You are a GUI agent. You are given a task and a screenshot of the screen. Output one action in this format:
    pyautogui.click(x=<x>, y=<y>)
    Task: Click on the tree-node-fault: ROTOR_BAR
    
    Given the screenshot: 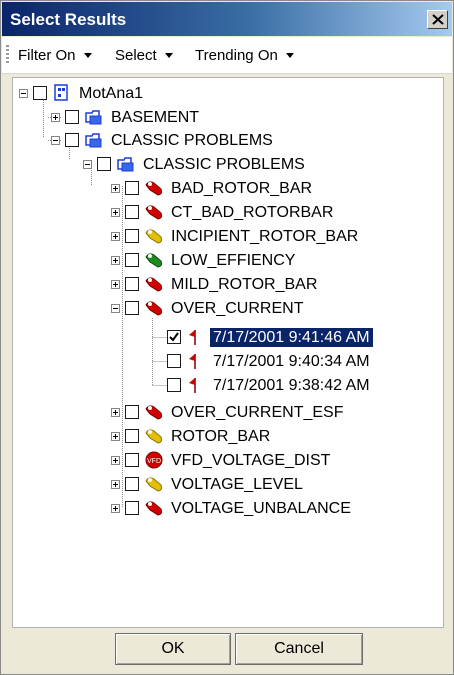 What is the action you would take?
    pyautogui.click(x=271, y=438)
    